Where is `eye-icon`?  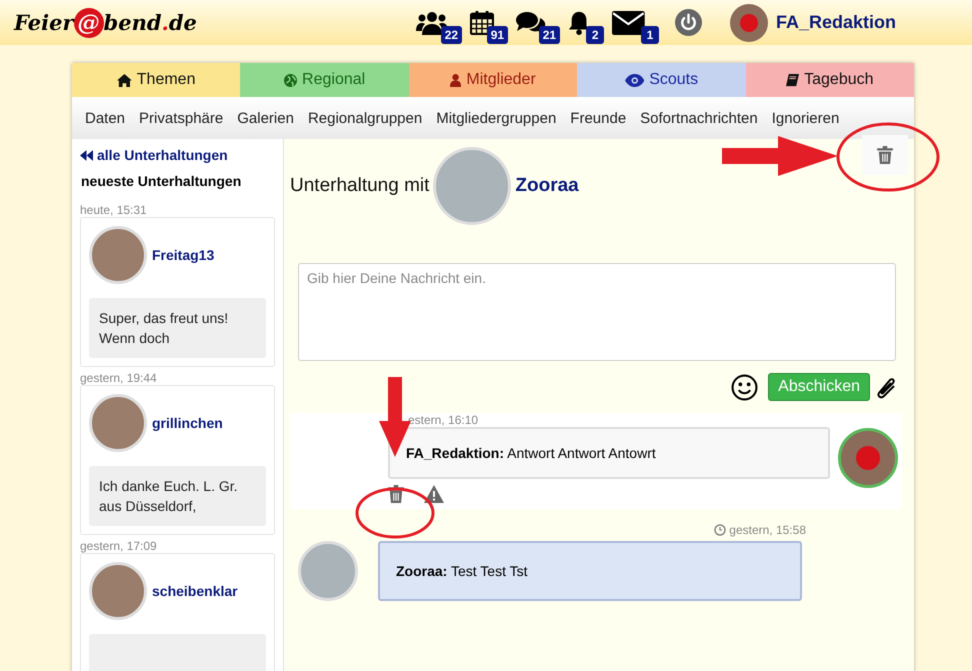
eye-icon is located at coordinates (634, 80).